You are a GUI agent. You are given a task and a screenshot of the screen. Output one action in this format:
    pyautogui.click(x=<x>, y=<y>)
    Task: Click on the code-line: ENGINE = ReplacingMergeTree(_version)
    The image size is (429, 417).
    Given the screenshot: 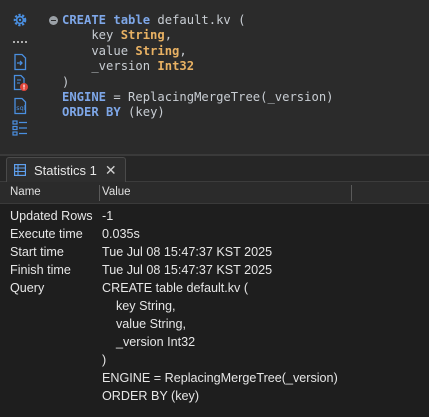 What is the action you would take?
    pyautogui.click(x=245, y=97)
    